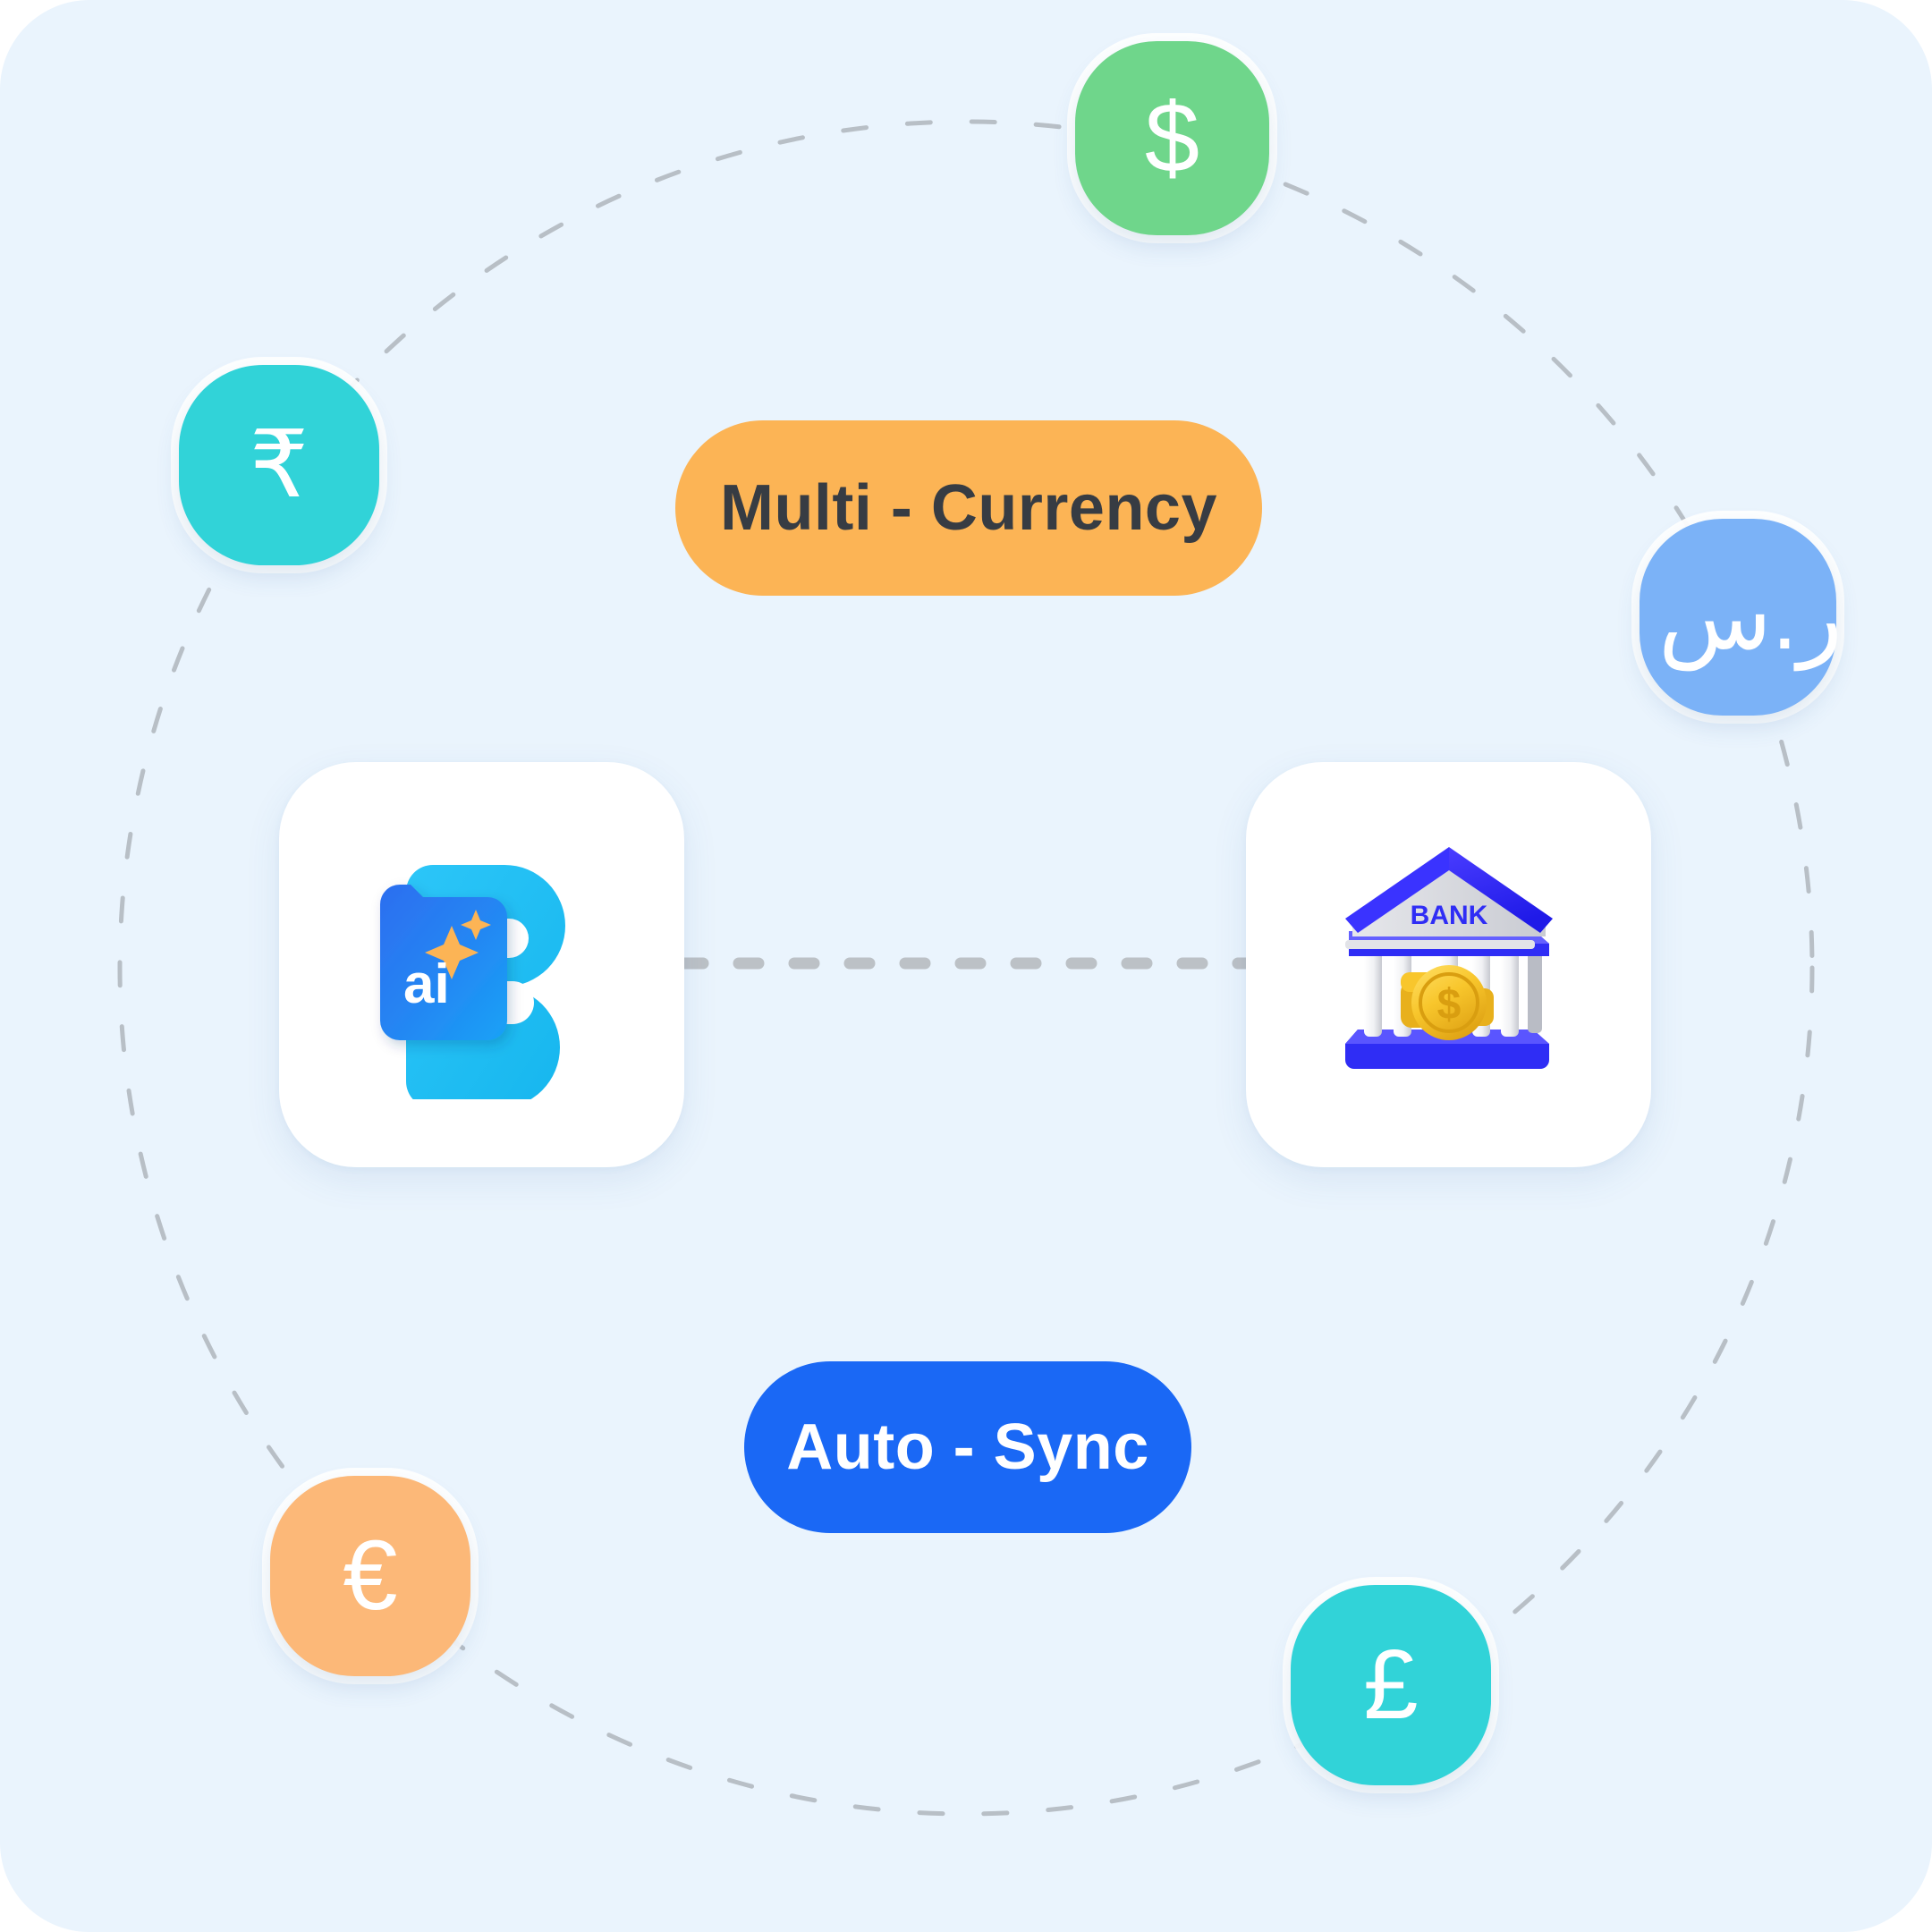 The width and height of the screenshot is (1932, 1932). I want to click on pound-symbol-icon: £, so click(1391, 1685).